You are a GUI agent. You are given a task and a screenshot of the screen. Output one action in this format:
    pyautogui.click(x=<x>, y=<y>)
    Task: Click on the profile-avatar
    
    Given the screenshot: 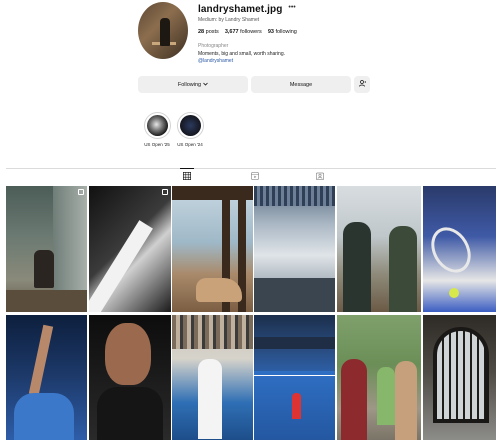 What is the action you would take?
    pyautogui.click(x=163, y=30)
    